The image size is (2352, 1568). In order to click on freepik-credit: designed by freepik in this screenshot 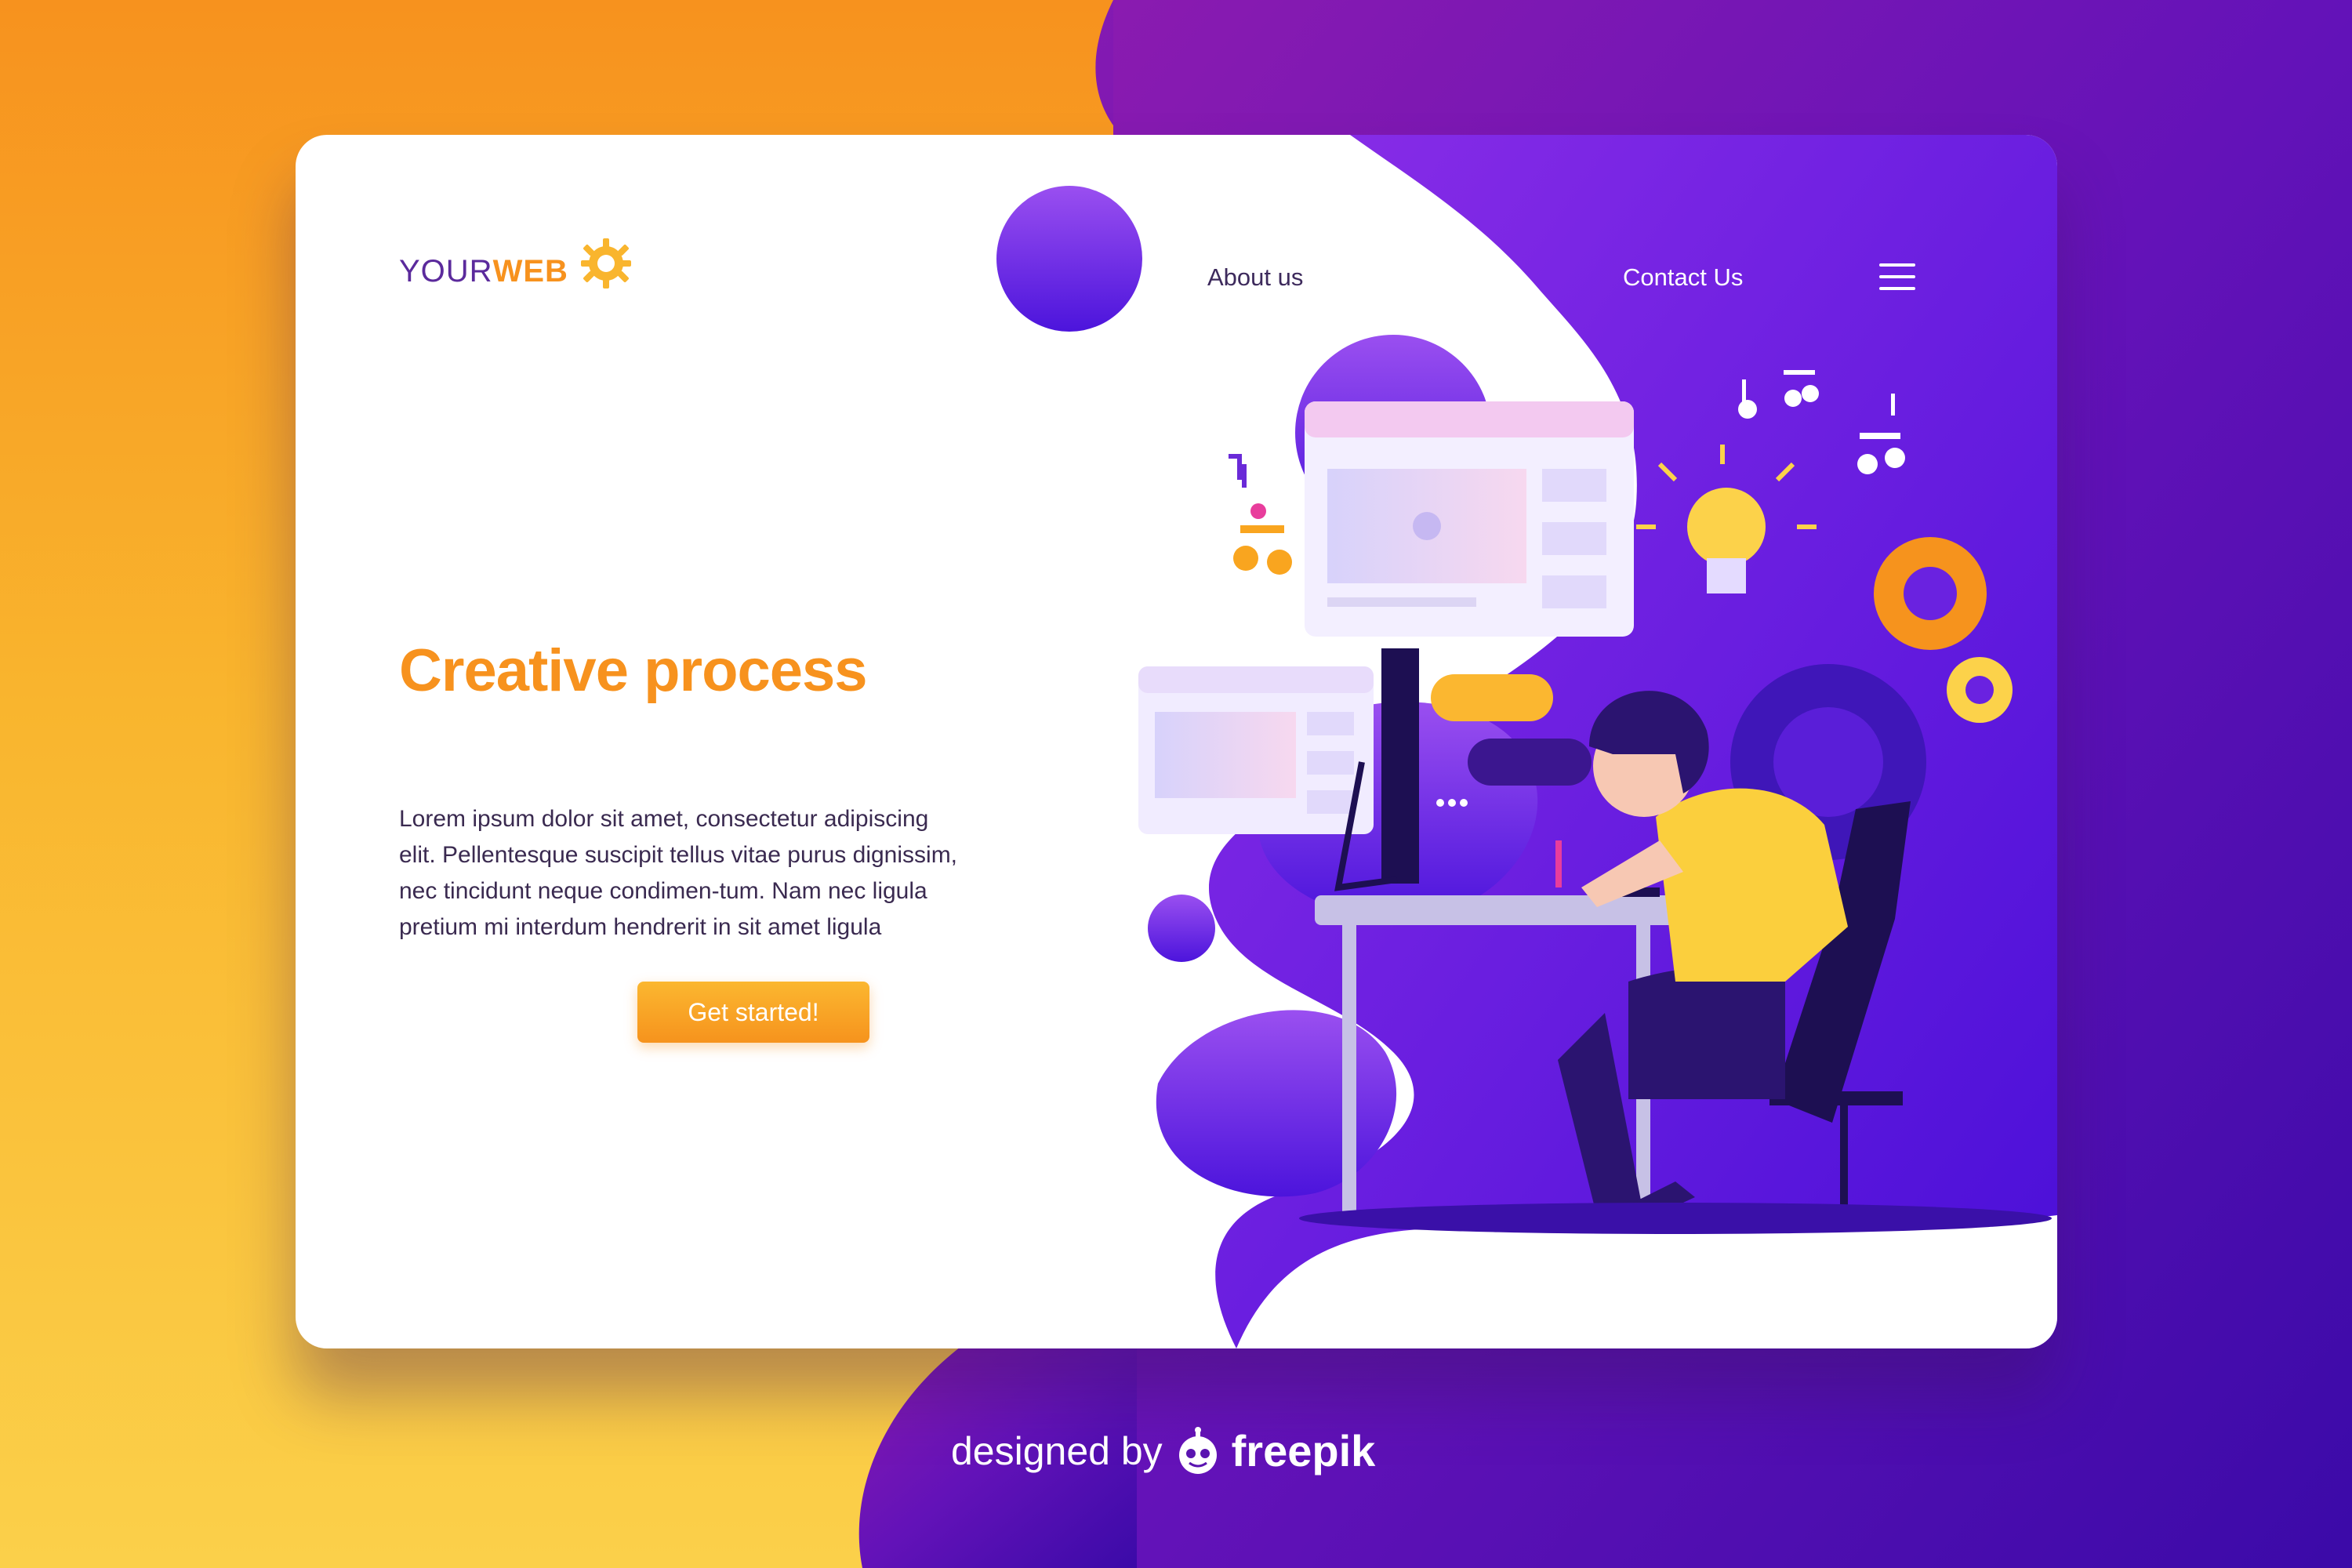, I will do `click(1163, 1450)`.